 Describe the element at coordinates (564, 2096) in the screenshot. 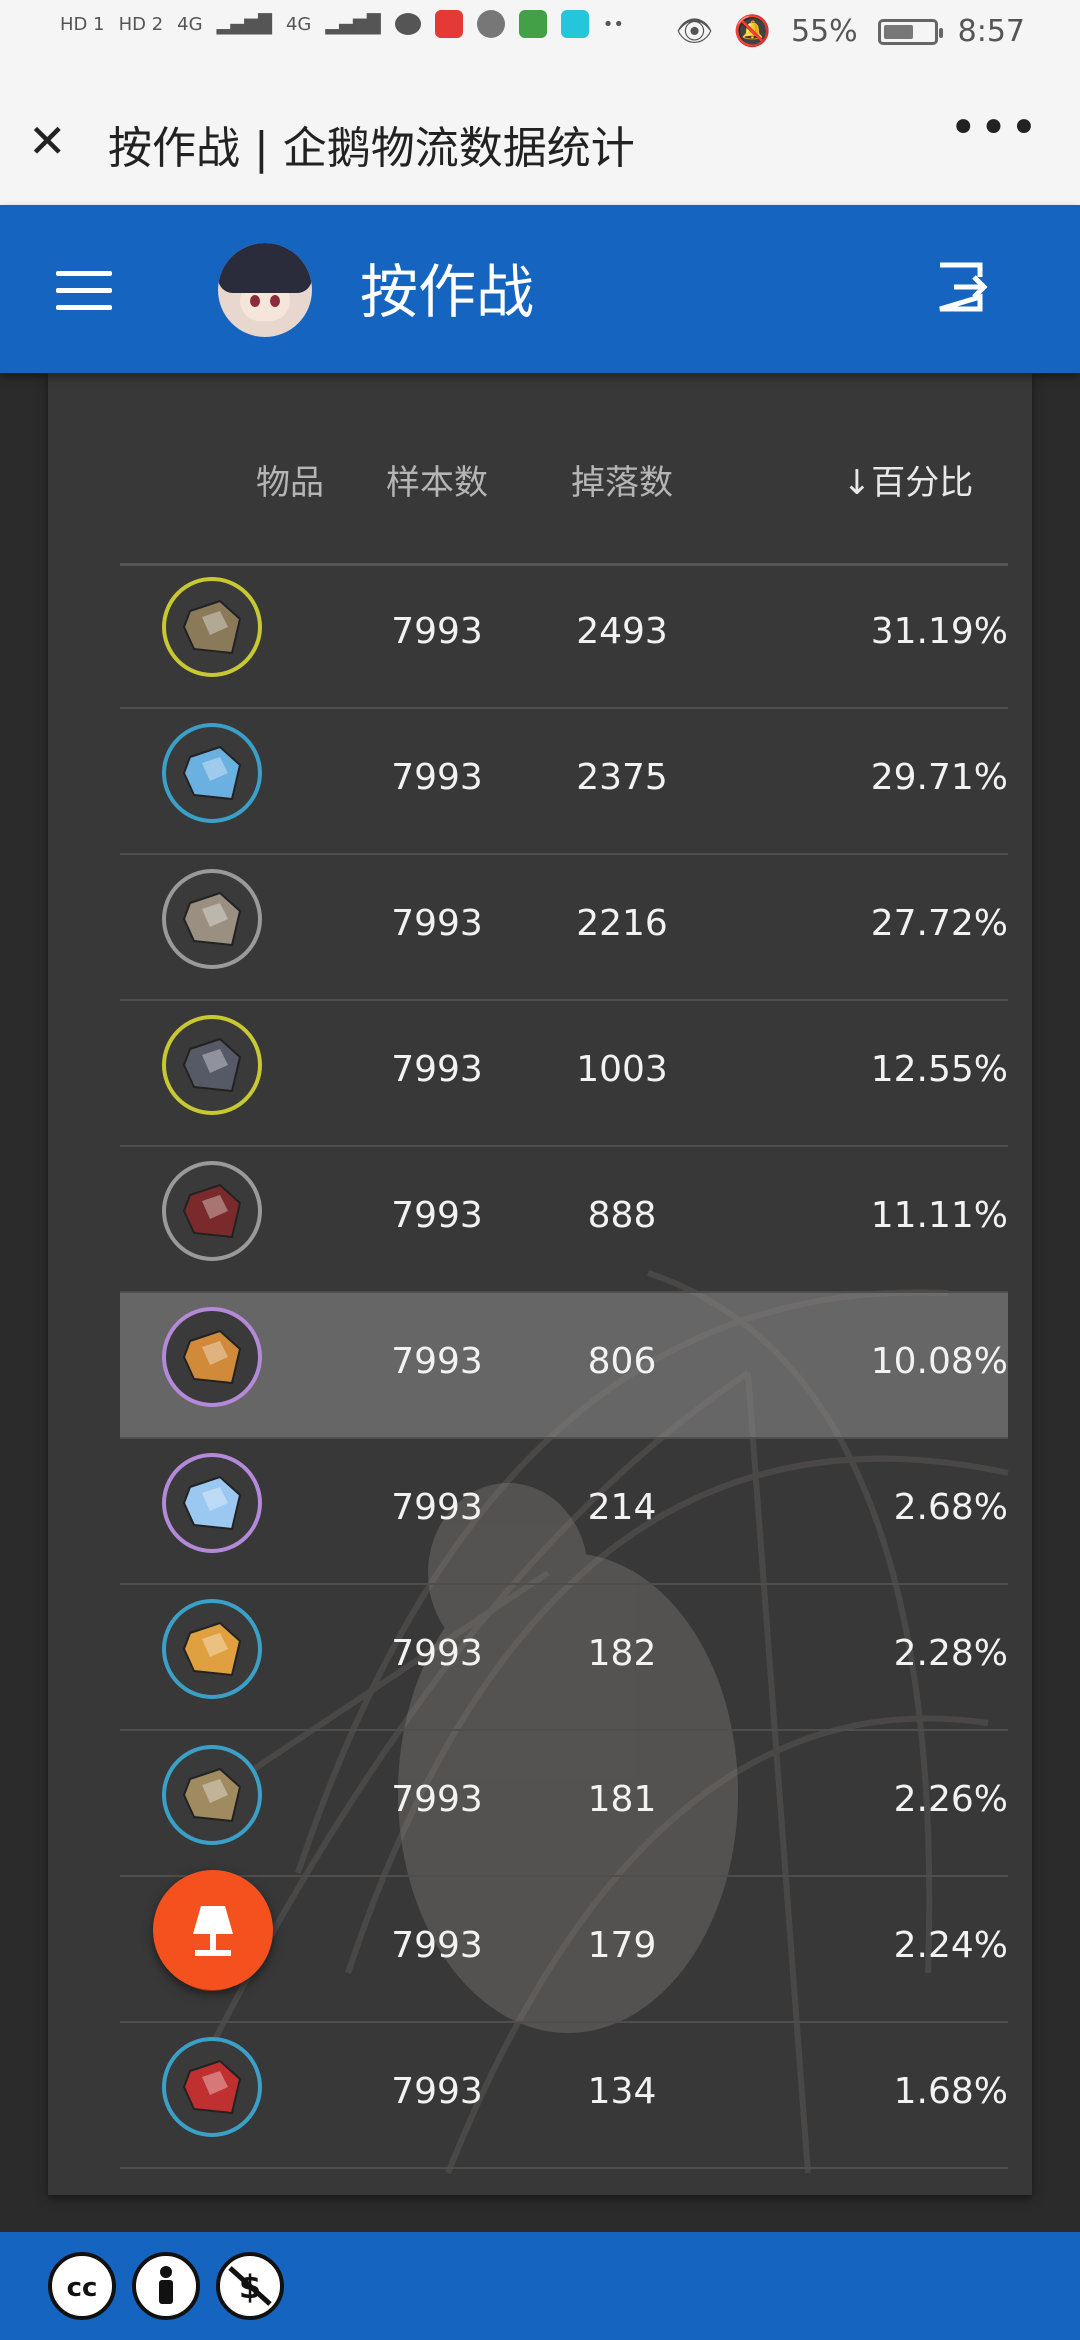

I see `table-row: 7993 134 1.68%` at that location.